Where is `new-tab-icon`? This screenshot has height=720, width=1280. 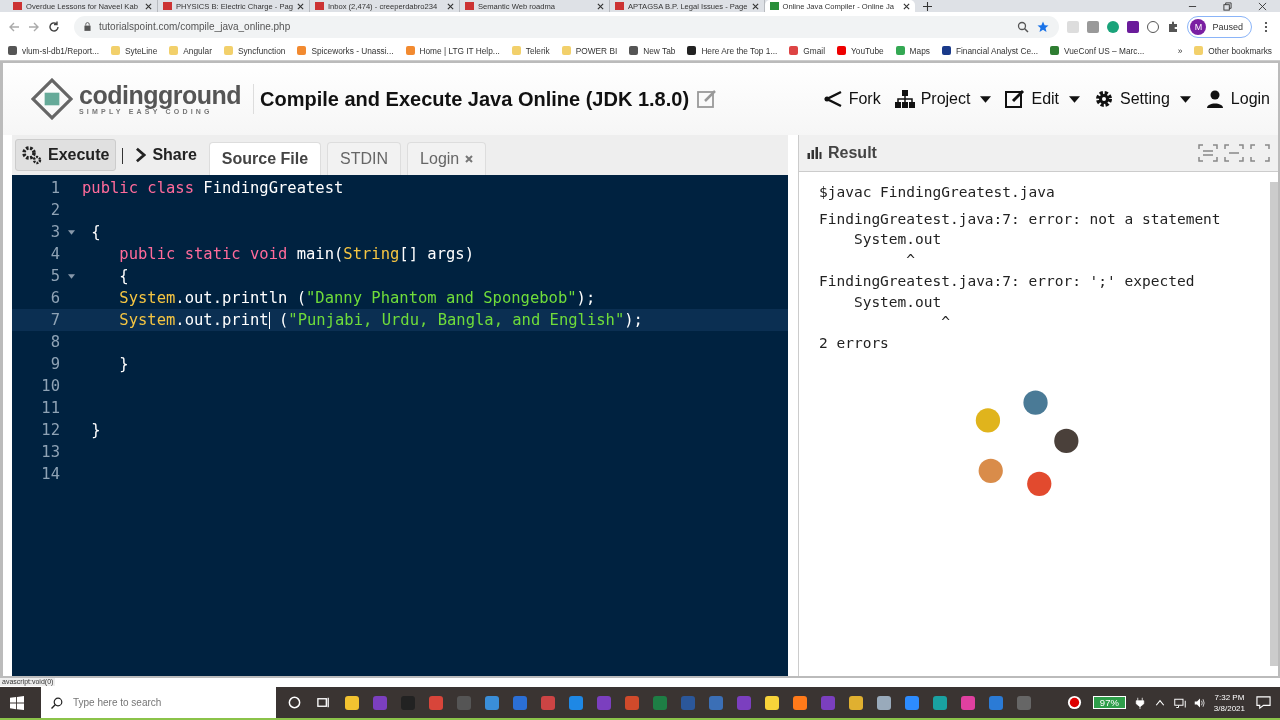 new-tab-icon is located at coordinates (927, 6).